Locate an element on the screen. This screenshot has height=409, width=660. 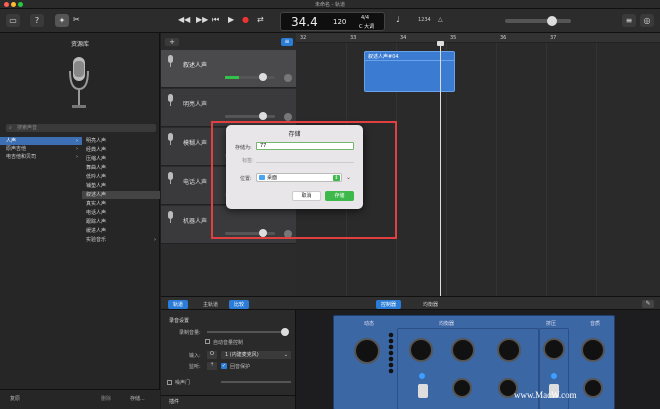
chevron-right-icon: › is located at coordinates (77, 141).